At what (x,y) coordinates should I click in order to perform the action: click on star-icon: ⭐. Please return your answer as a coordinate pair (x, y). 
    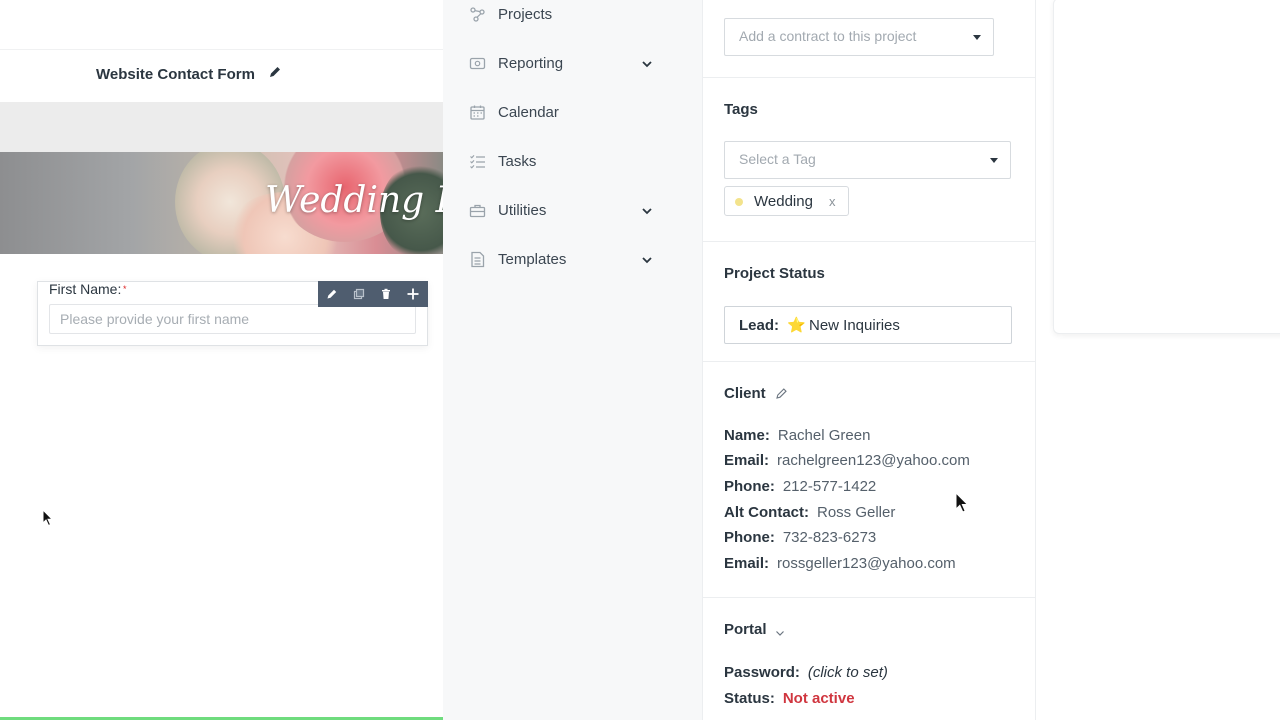
    Looking at the image, I should click on (796, 325).